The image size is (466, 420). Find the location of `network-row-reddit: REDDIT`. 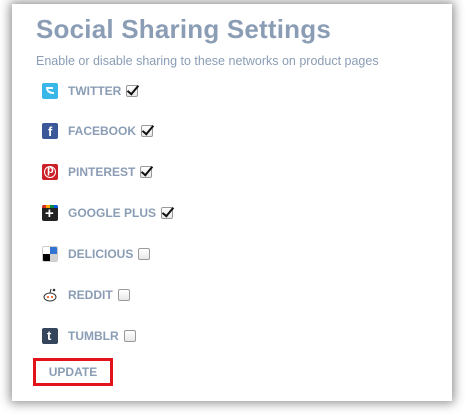

network-row-reddit: REDDIT is located at coordinates (86, 295).